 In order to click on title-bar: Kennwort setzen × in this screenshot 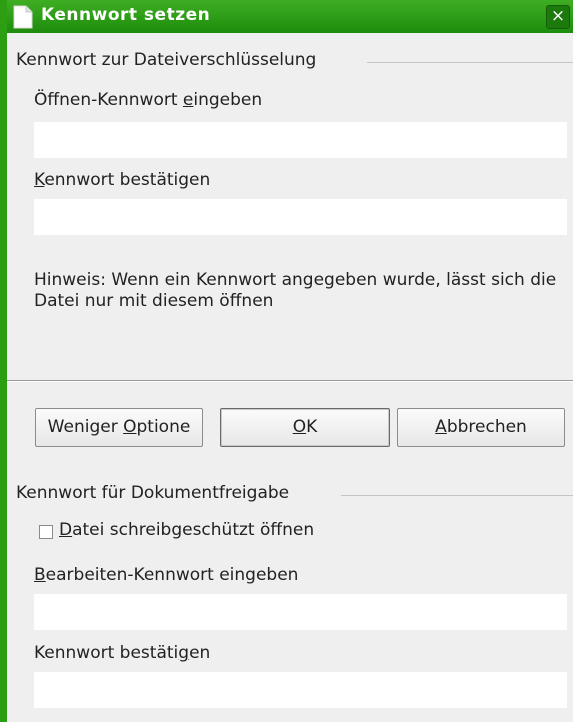, I will do `click(290, 16)`.